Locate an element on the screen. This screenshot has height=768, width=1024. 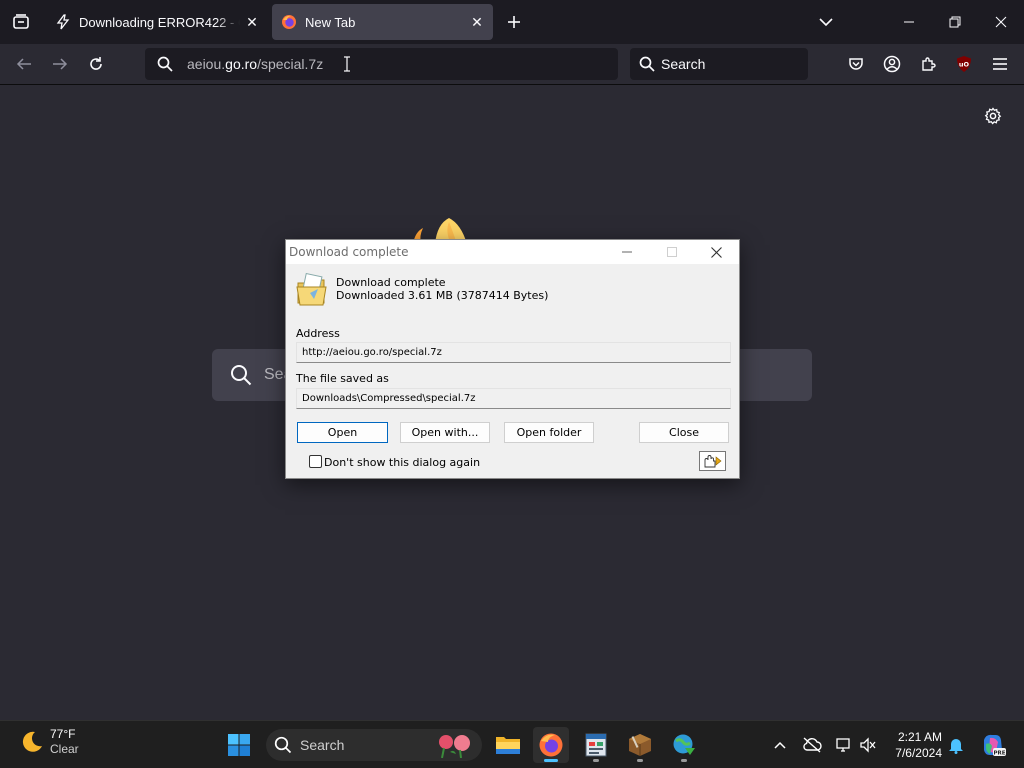
notepad-app-button is located at coordinates (596, 745).